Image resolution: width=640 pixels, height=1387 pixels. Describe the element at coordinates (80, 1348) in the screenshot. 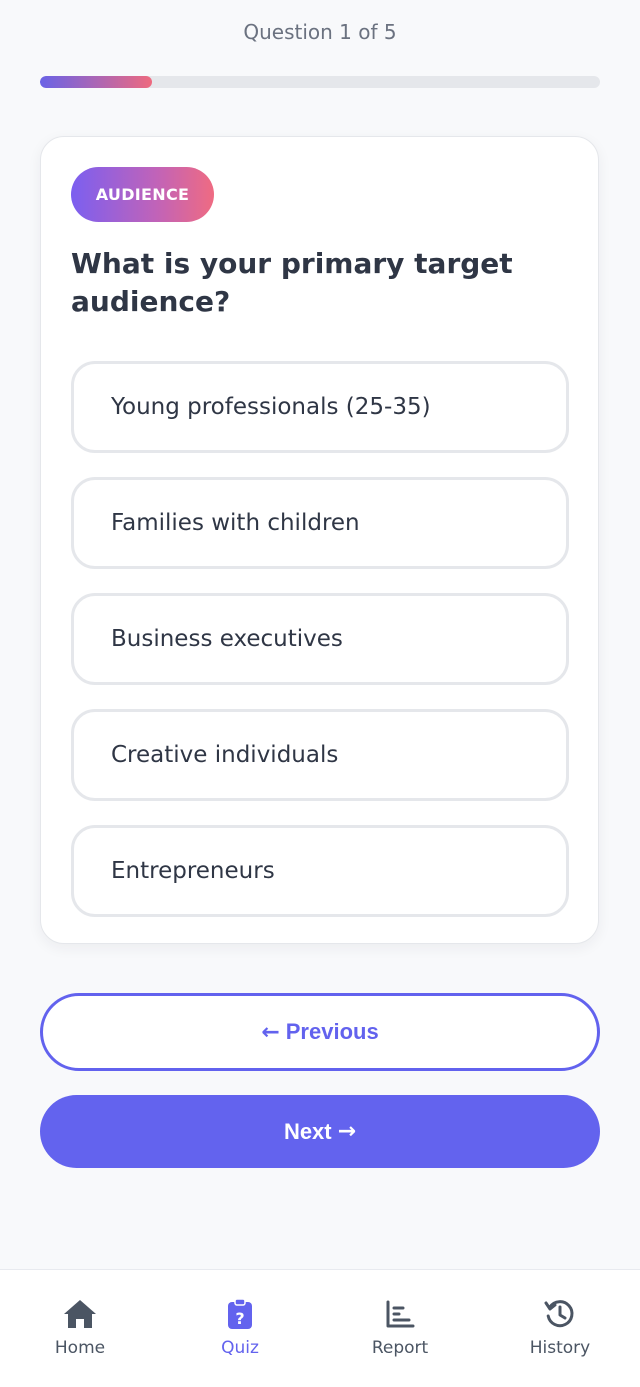

I see `nav-label-home: Home` at that location.